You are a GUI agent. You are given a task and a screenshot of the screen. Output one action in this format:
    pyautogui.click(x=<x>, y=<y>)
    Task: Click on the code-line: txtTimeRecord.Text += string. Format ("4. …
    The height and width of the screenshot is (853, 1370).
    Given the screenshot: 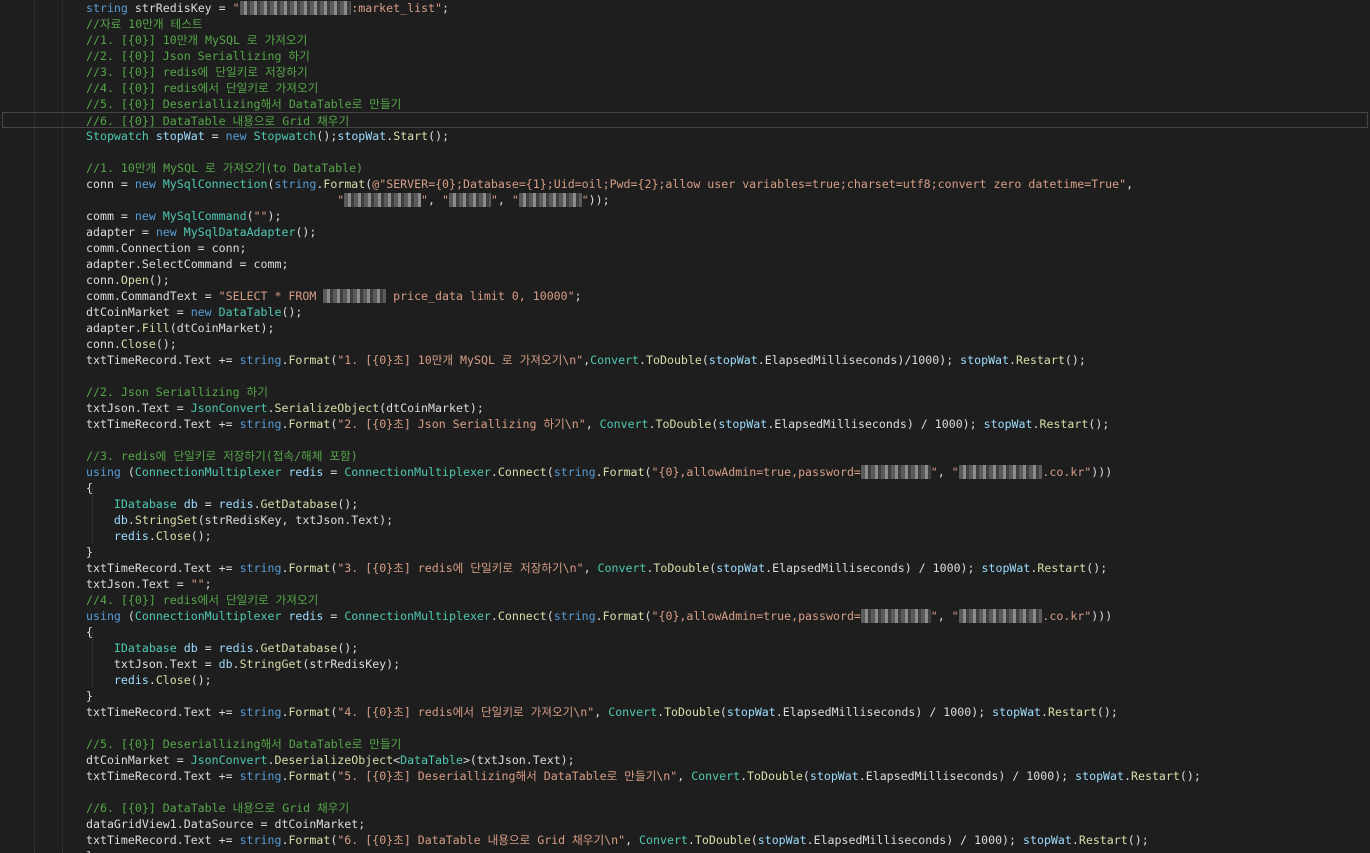 What is the action you would take?
    pyautogui.click(x=685, y=712)
    